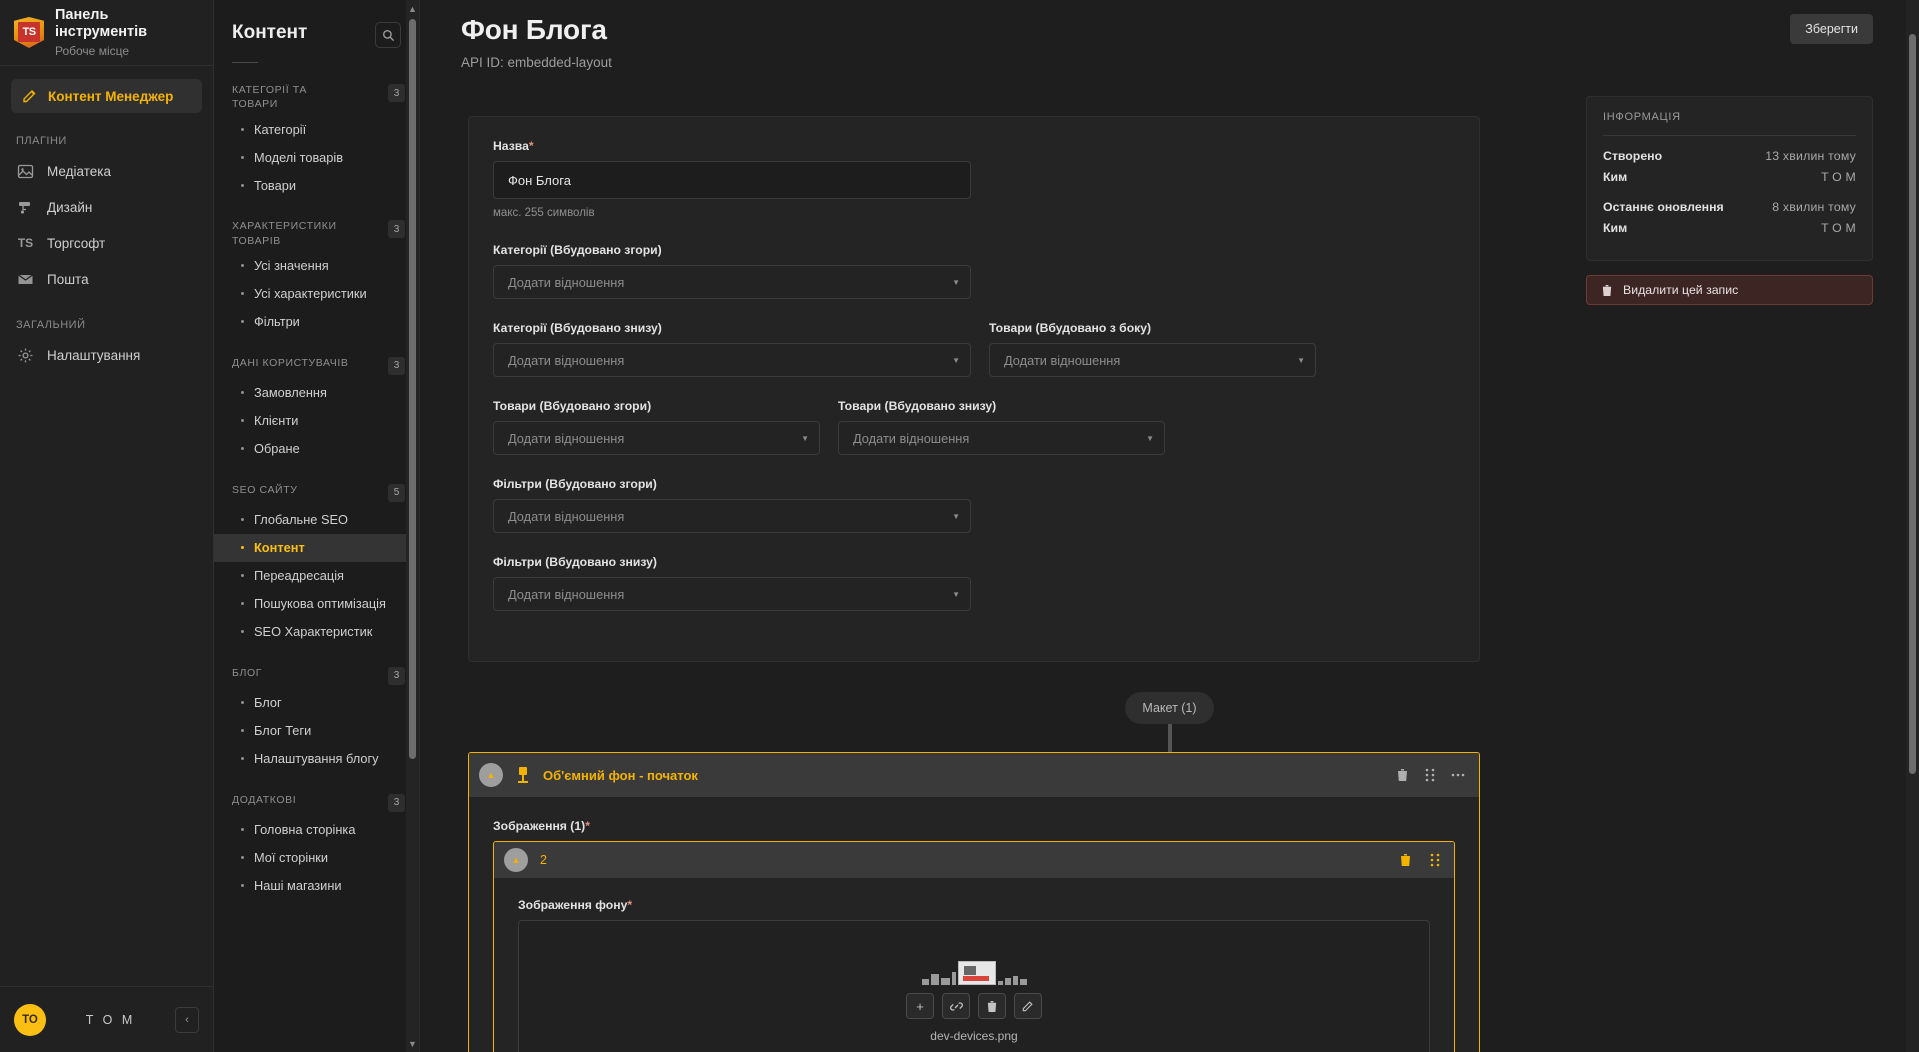 This screenshot has width=1919, height=1052. I want to click on panel-item-3-of-section-6: Наші магазини, so click(316, 886).